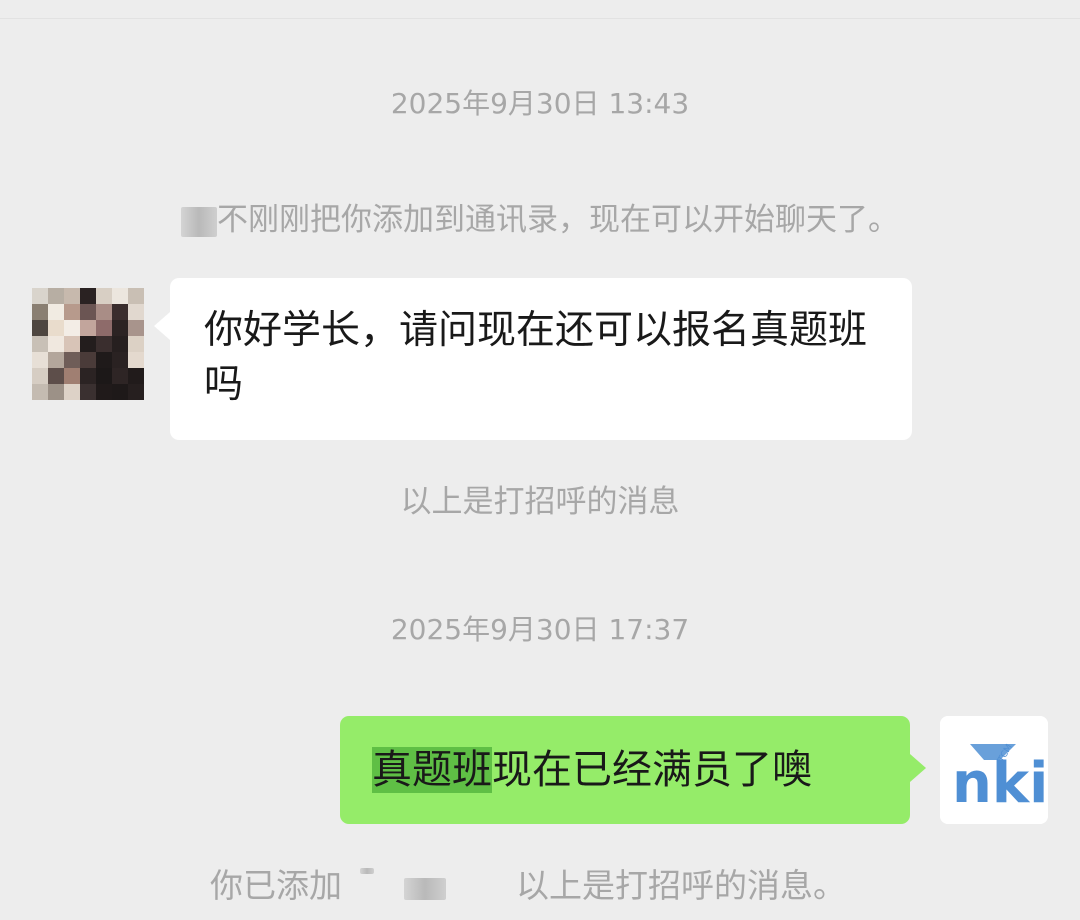  I want to click on greeting-note: 以上是打招呼的消息, so click(540, 502).